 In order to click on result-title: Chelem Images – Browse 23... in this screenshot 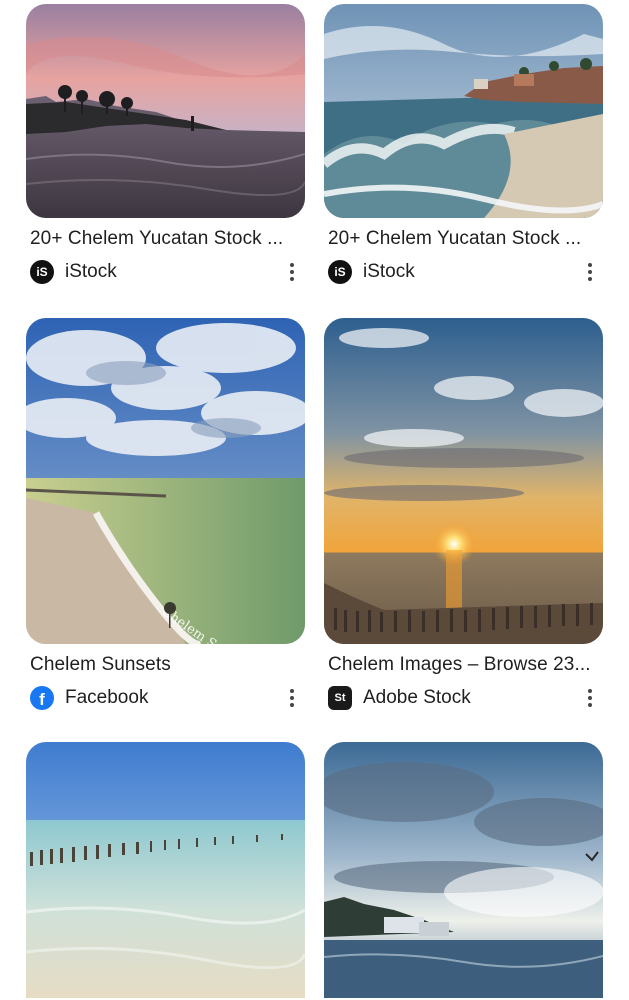, I will do `click(463, 665)`.